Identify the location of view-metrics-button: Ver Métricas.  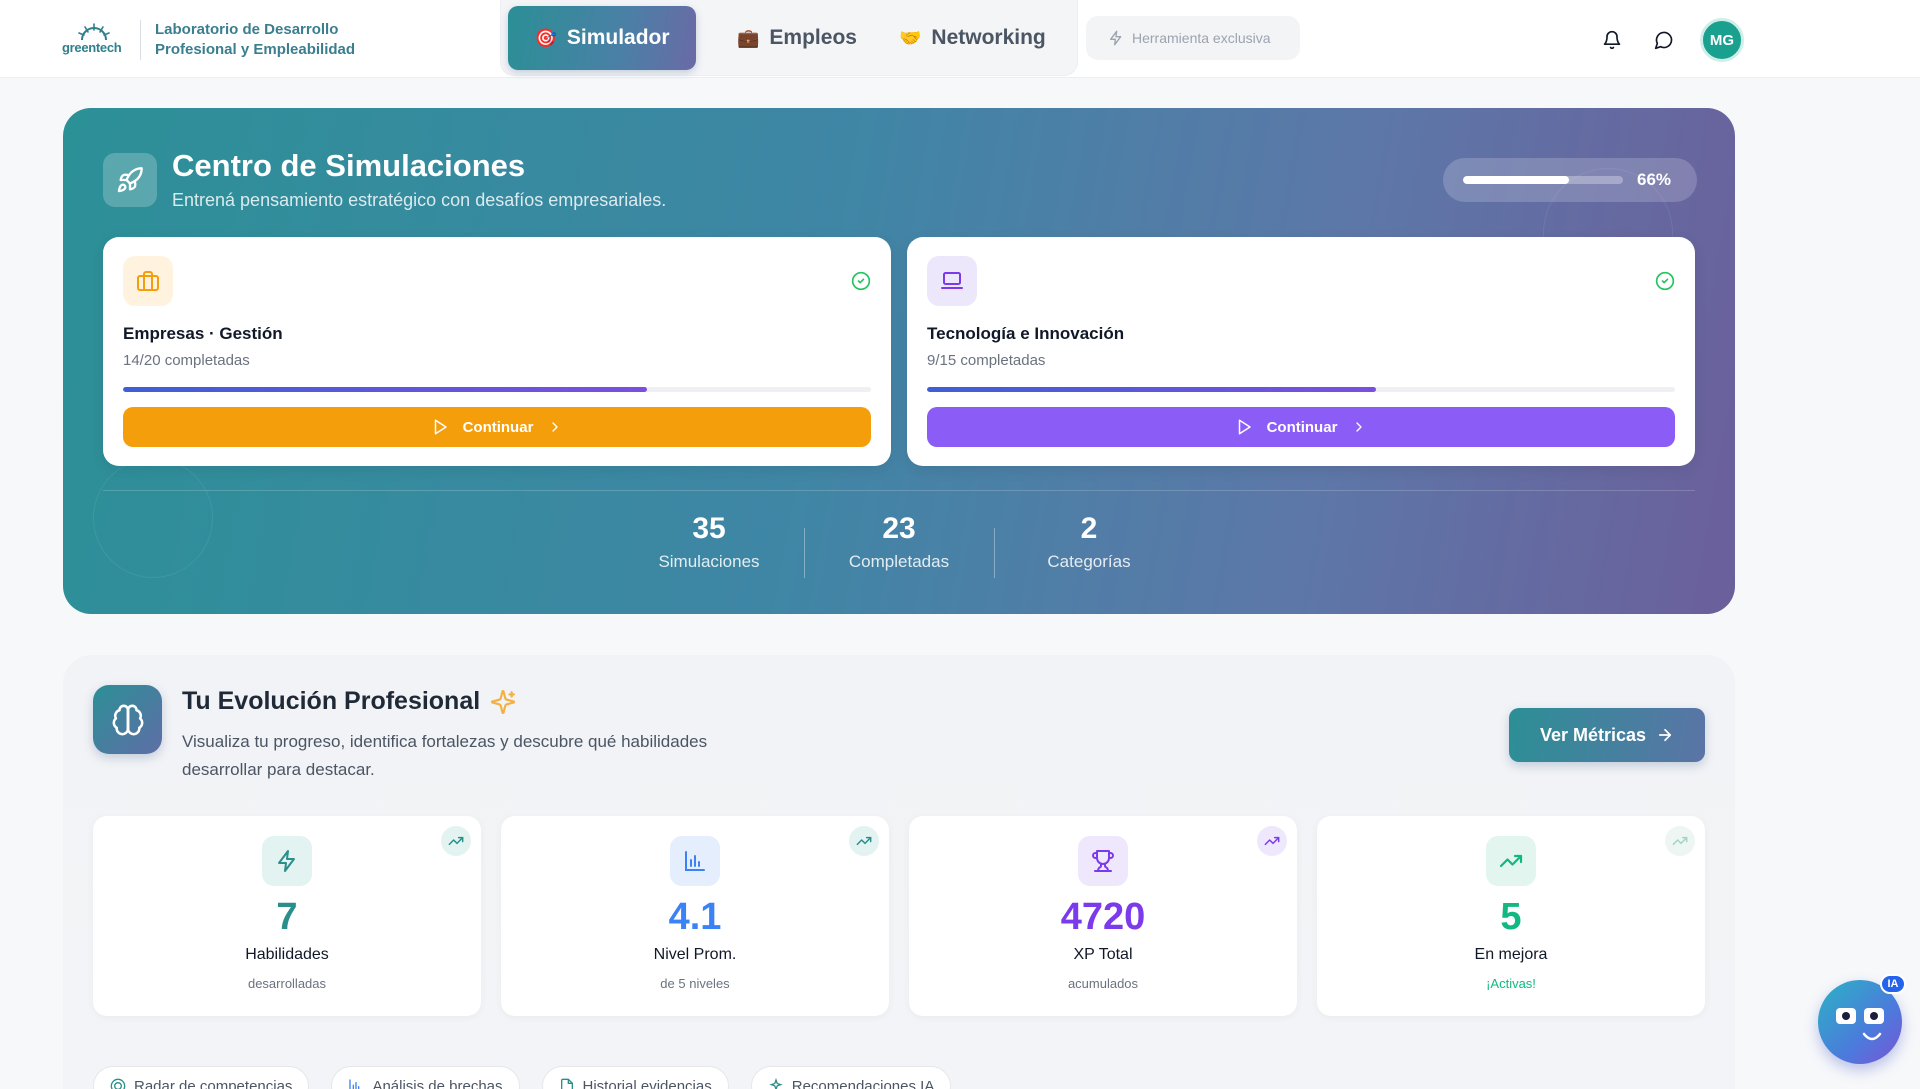
(1607, 735).